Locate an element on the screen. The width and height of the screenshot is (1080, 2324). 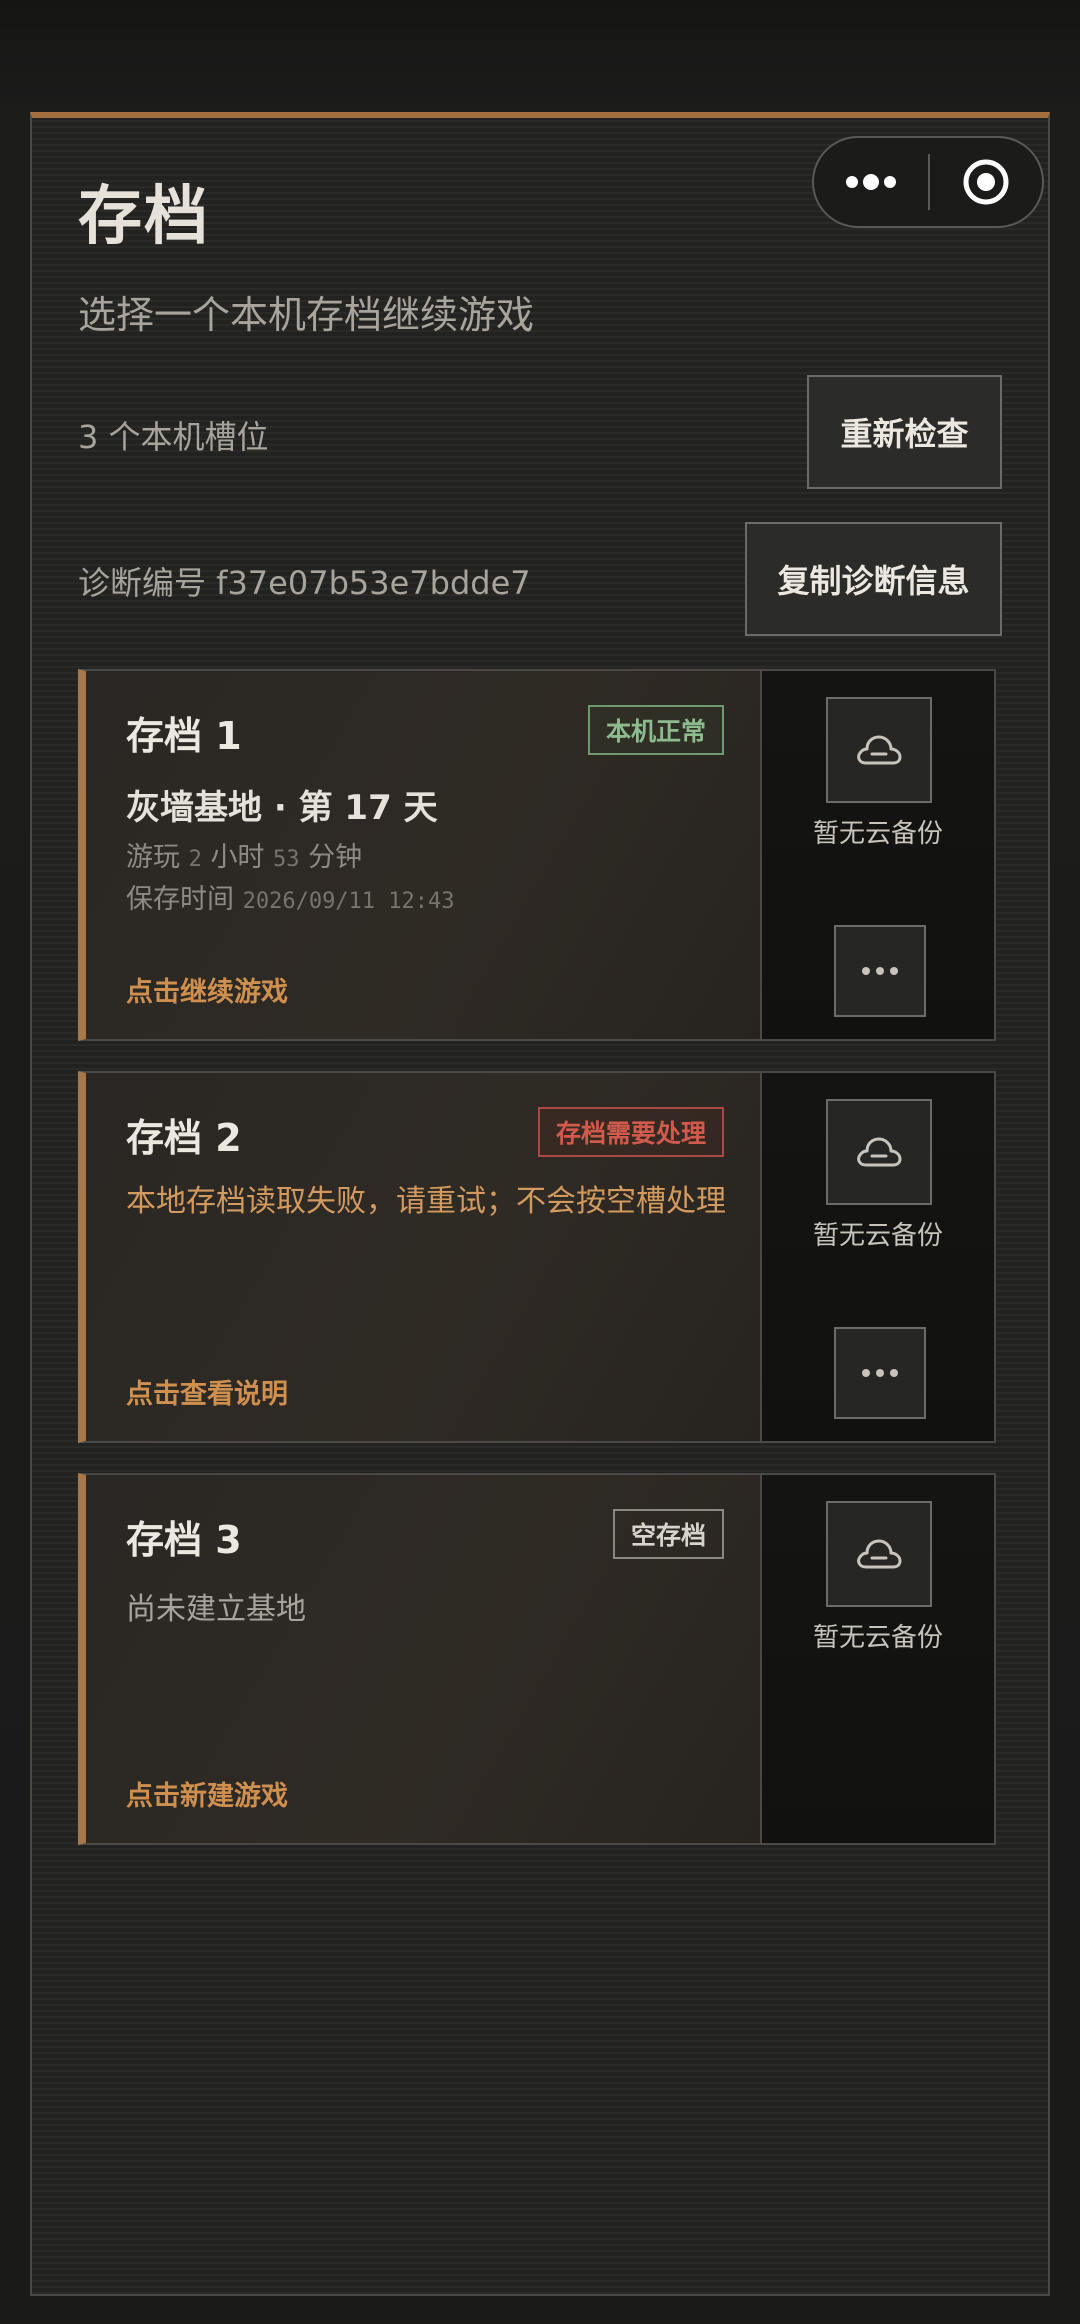
saved-time-value: 2026/09/11 12:43 is located at coordinates (348, 901).